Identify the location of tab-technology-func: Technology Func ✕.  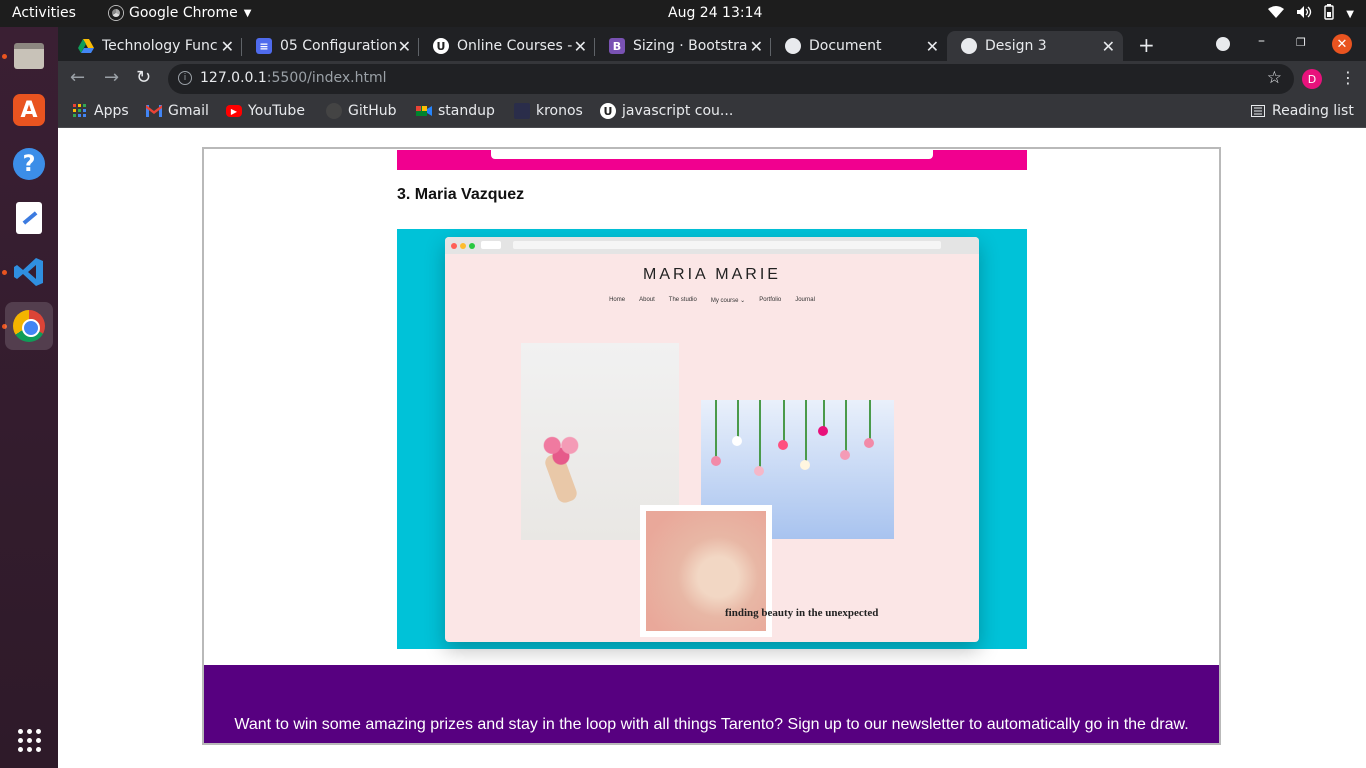
(153, 46).